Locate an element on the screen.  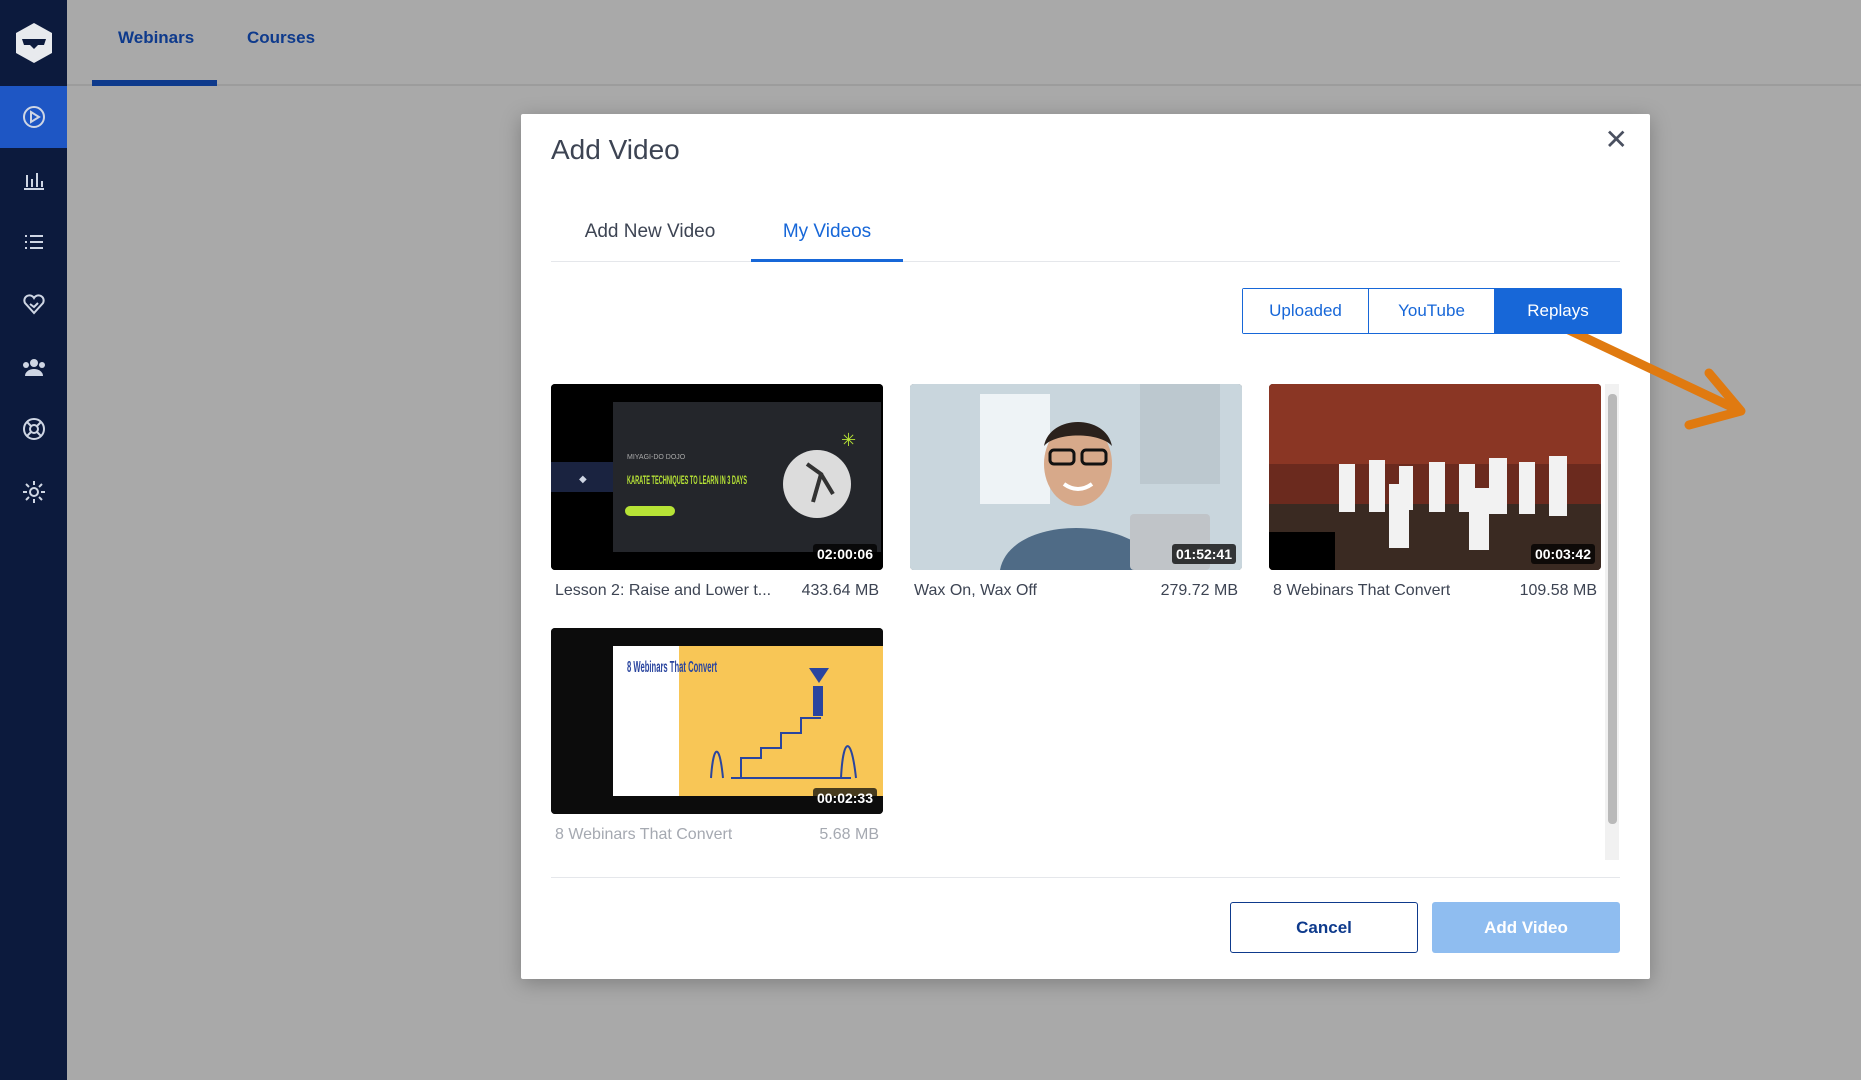
video-card: 01:52:41 Wax On, Wax Off 279.72 MB is located at coordinates (1076, 492).